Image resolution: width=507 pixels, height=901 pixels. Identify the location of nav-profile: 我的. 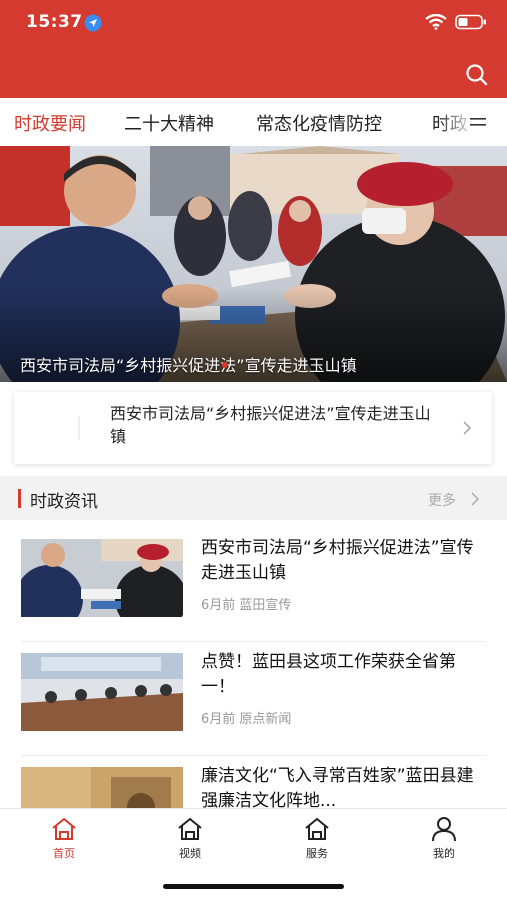
(444, 838).